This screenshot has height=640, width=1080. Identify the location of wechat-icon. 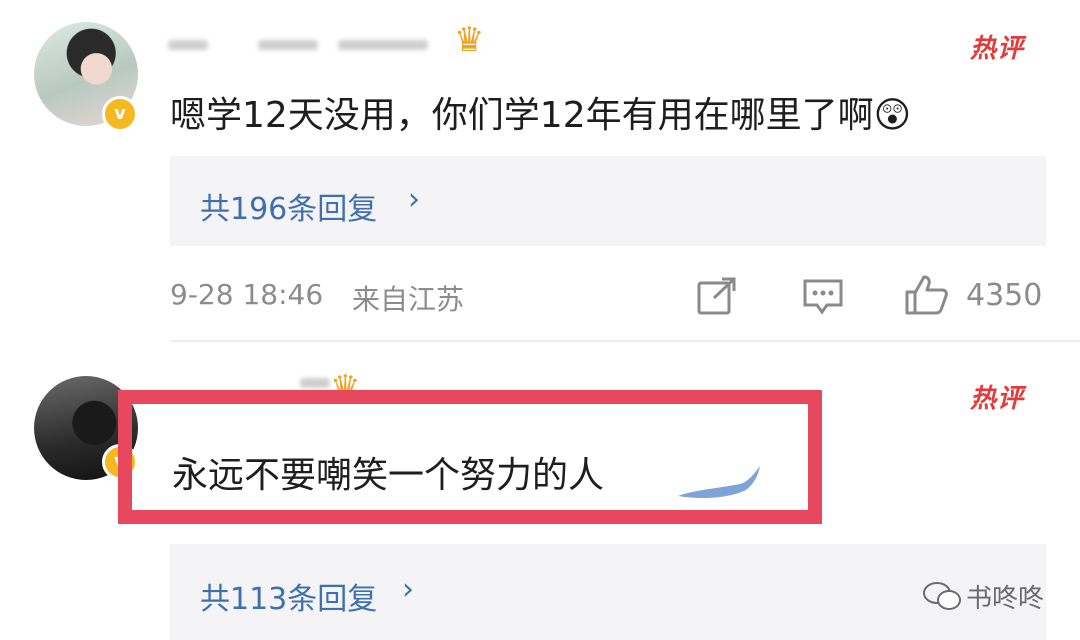
(942, 596).